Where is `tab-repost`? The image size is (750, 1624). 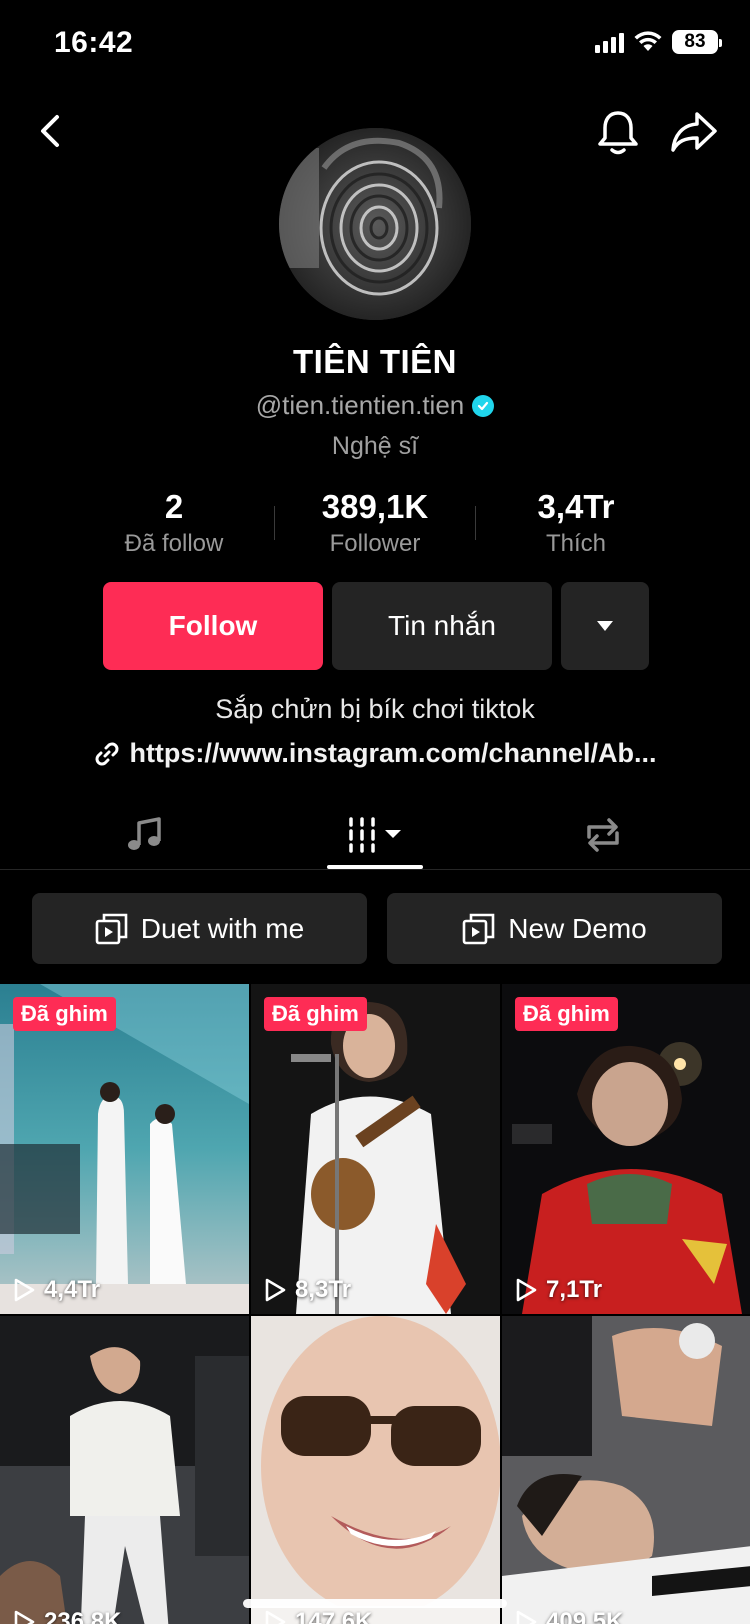
tab-repost is located at coordinates (603, 835).